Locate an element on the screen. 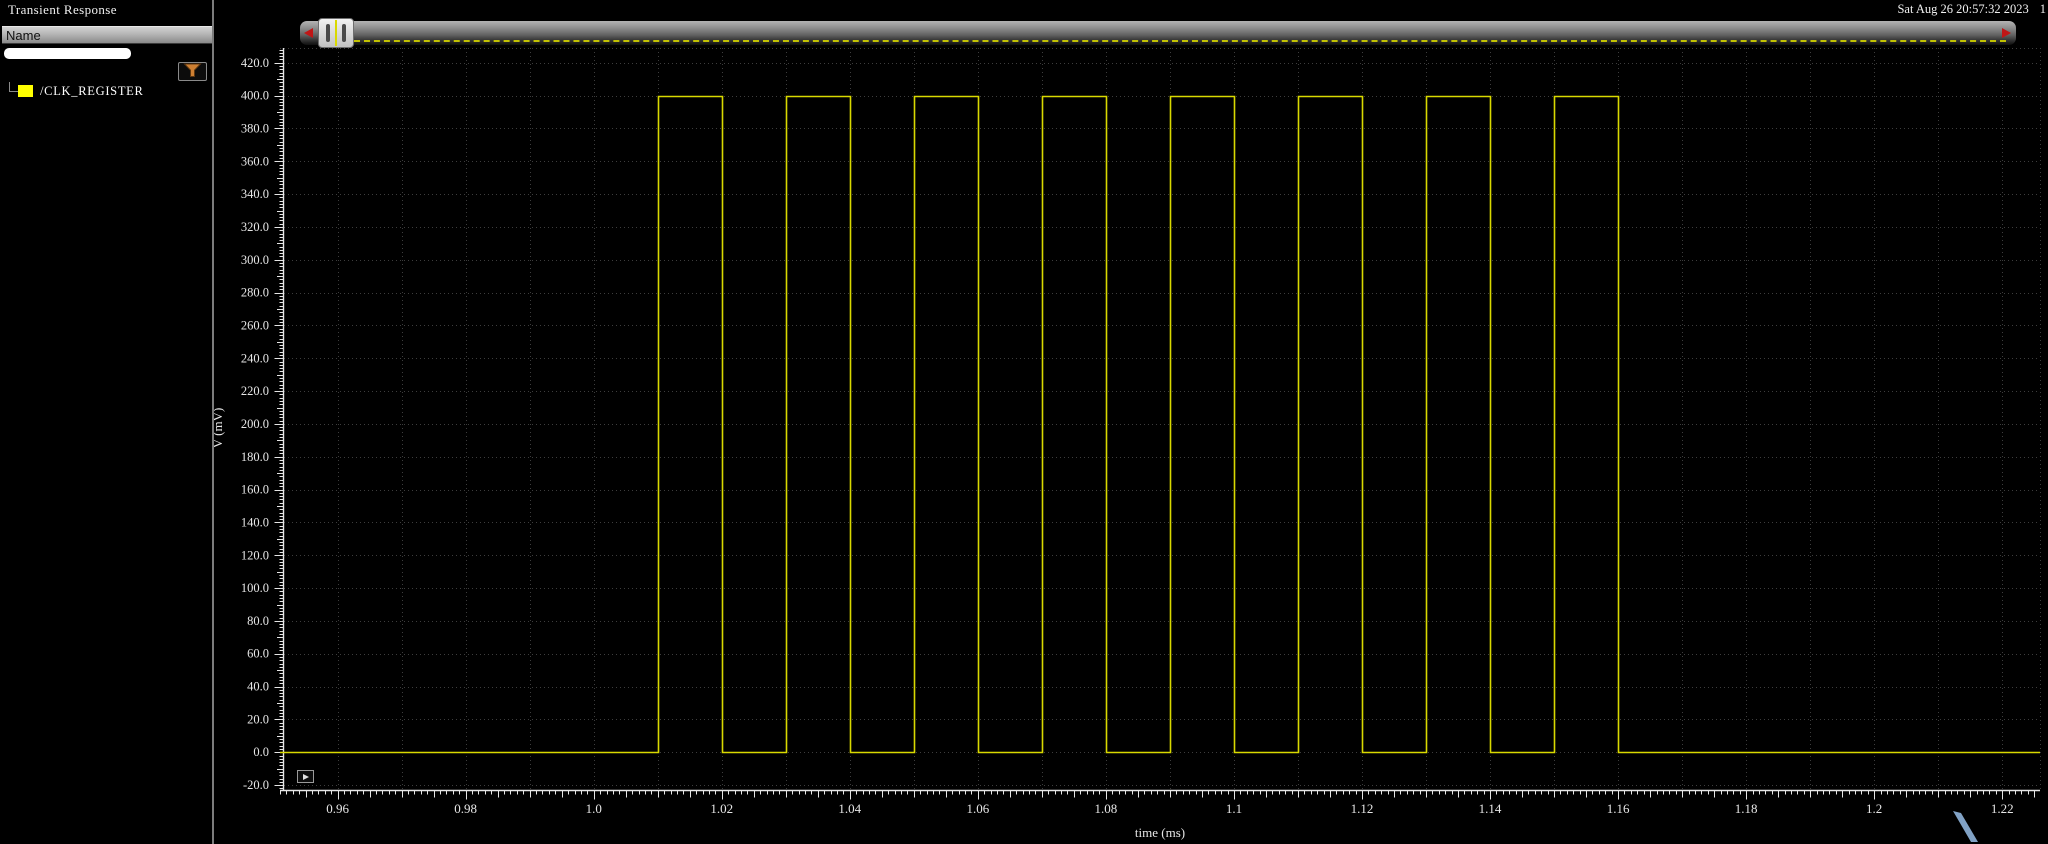 The width and height of the screenshot is (2048, 844). svg-text: 0.0 is located at coordinates (261, 752).